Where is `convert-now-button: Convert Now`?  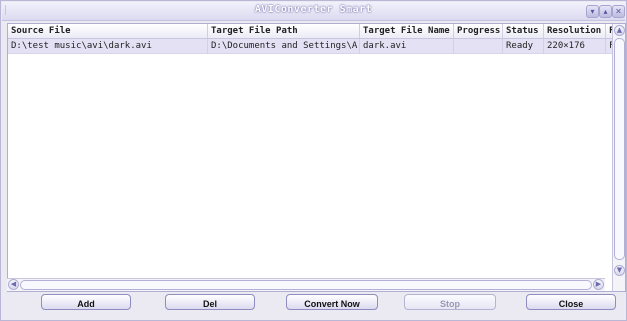 convert-now-button: Convert Now is located at coordinates (332, 302).